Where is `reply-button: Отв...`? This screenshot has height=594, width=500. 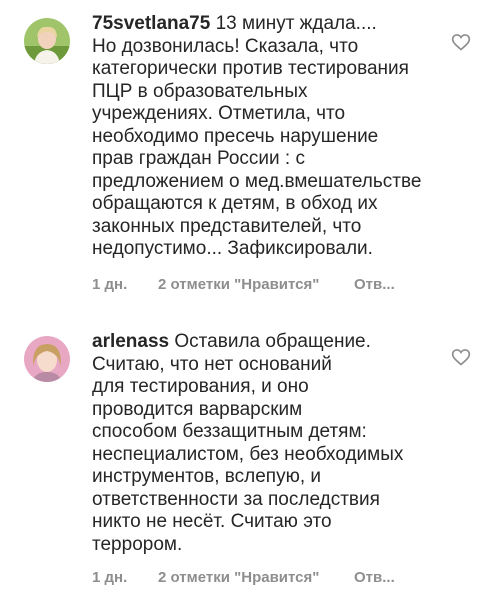 reply-button: Отв... is located at coordinates (374, 577).